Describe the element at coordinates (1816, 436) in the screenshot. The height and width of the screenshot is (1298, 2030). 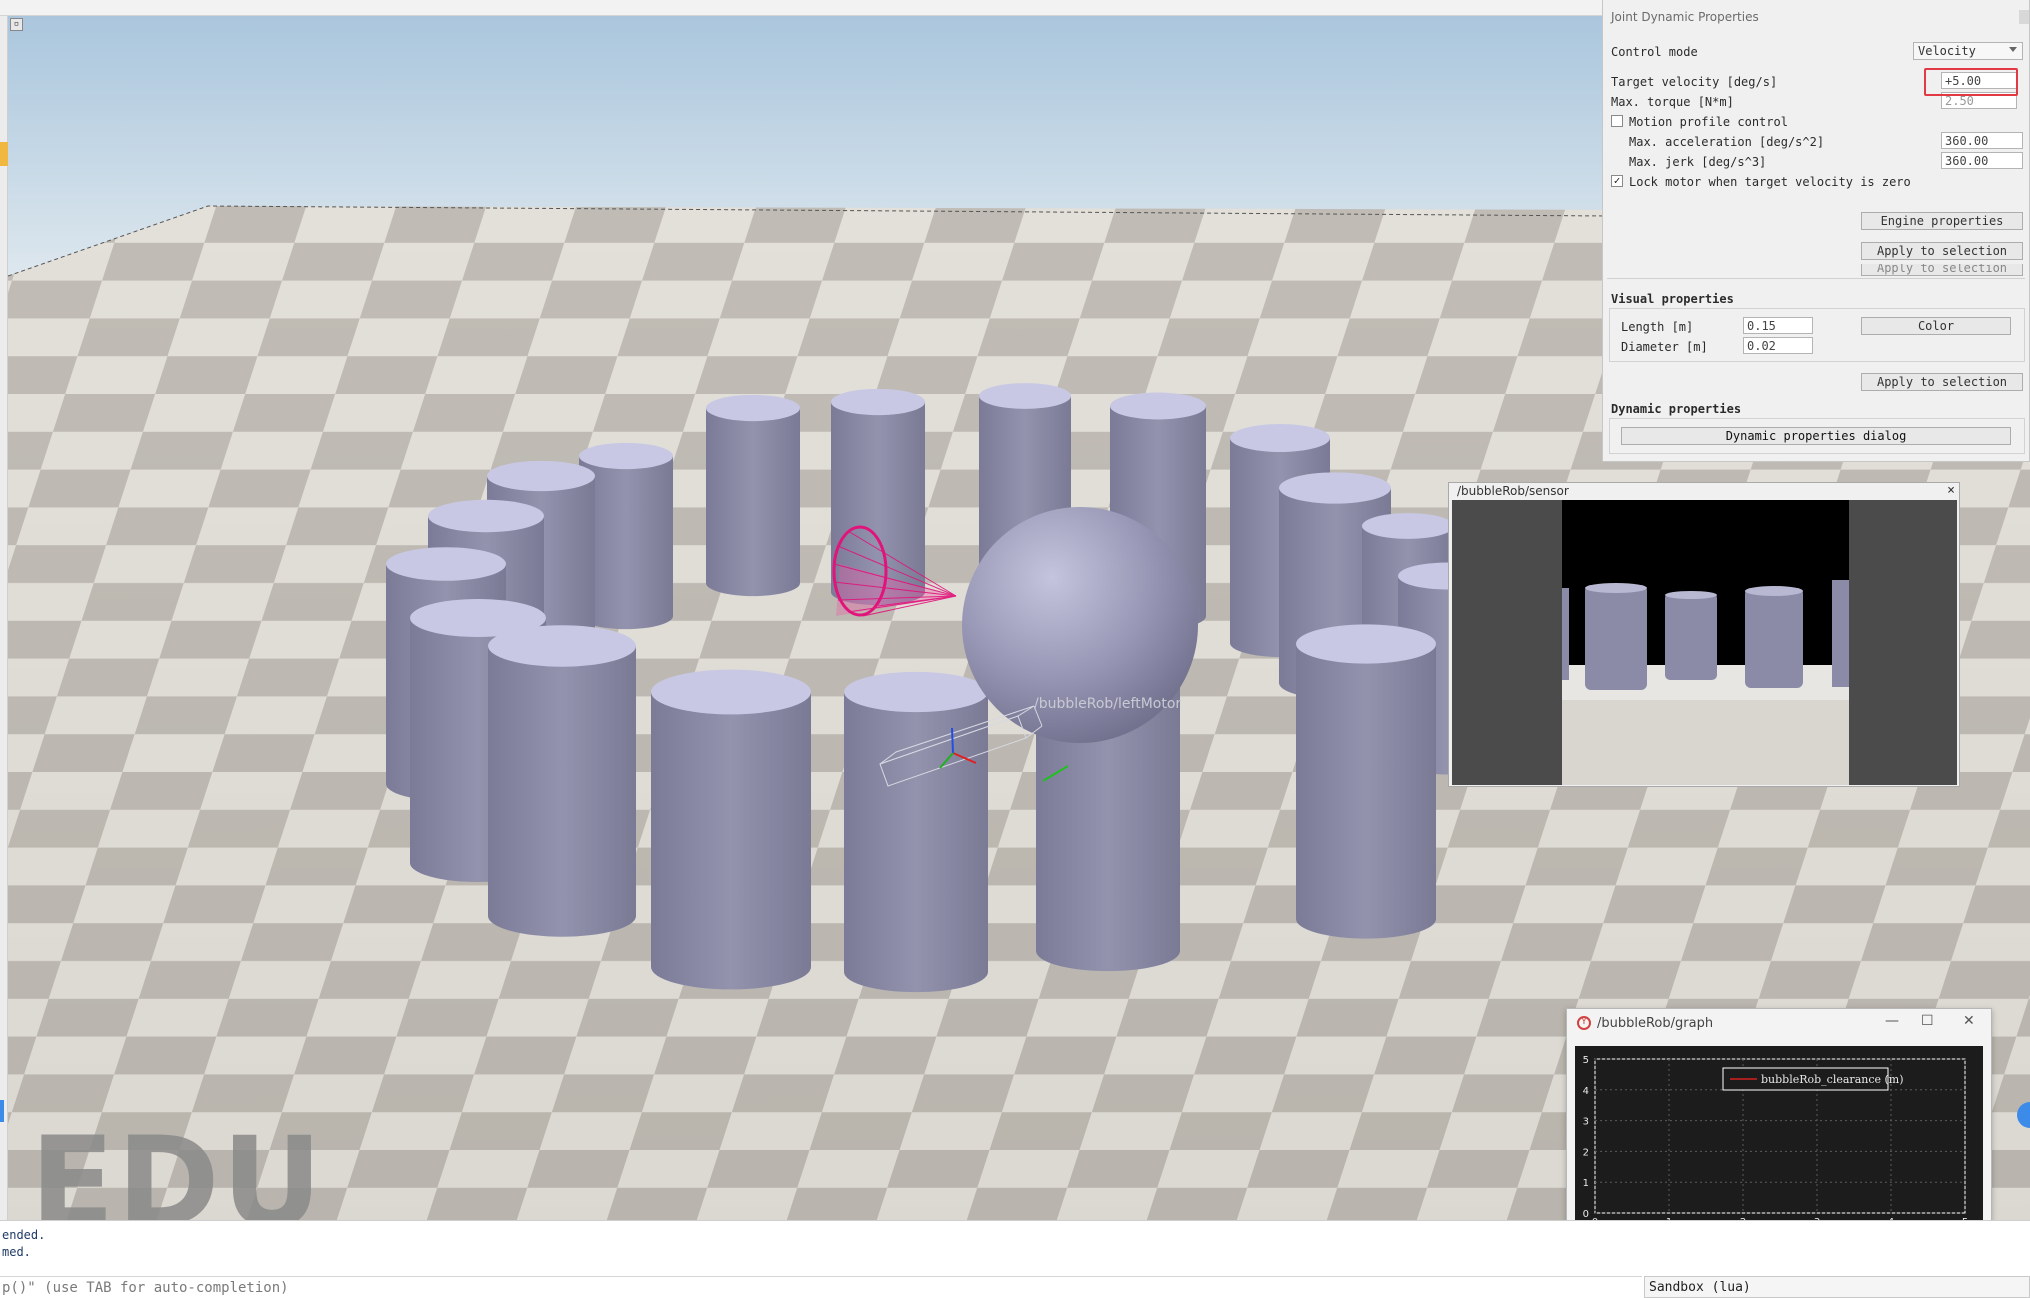
I see `dynamic-properties-dialog-button: Dynamic properties dialog` at that location.